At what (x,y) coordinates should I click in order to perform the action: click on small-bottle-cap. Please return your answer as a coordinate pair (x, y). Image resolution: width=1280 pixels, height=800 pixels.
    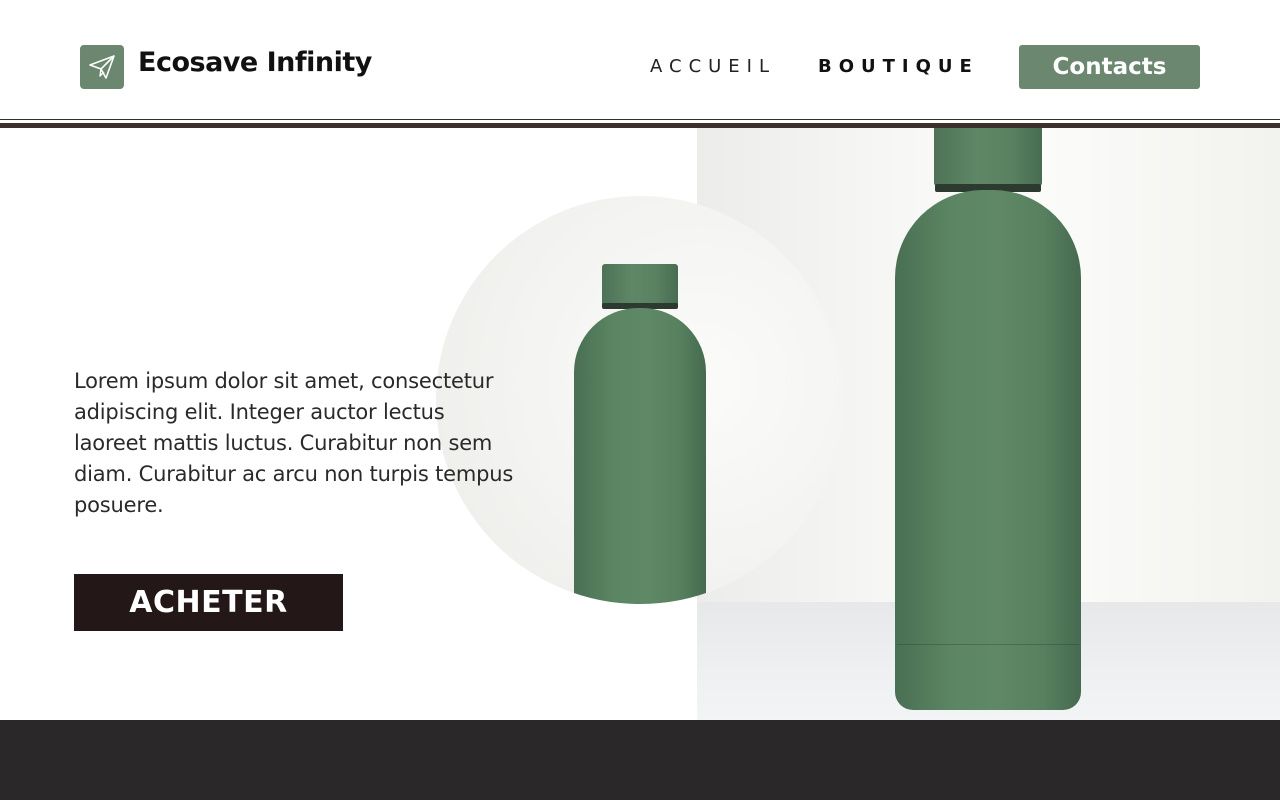
    Looking at the image, I should click on (640, 285).